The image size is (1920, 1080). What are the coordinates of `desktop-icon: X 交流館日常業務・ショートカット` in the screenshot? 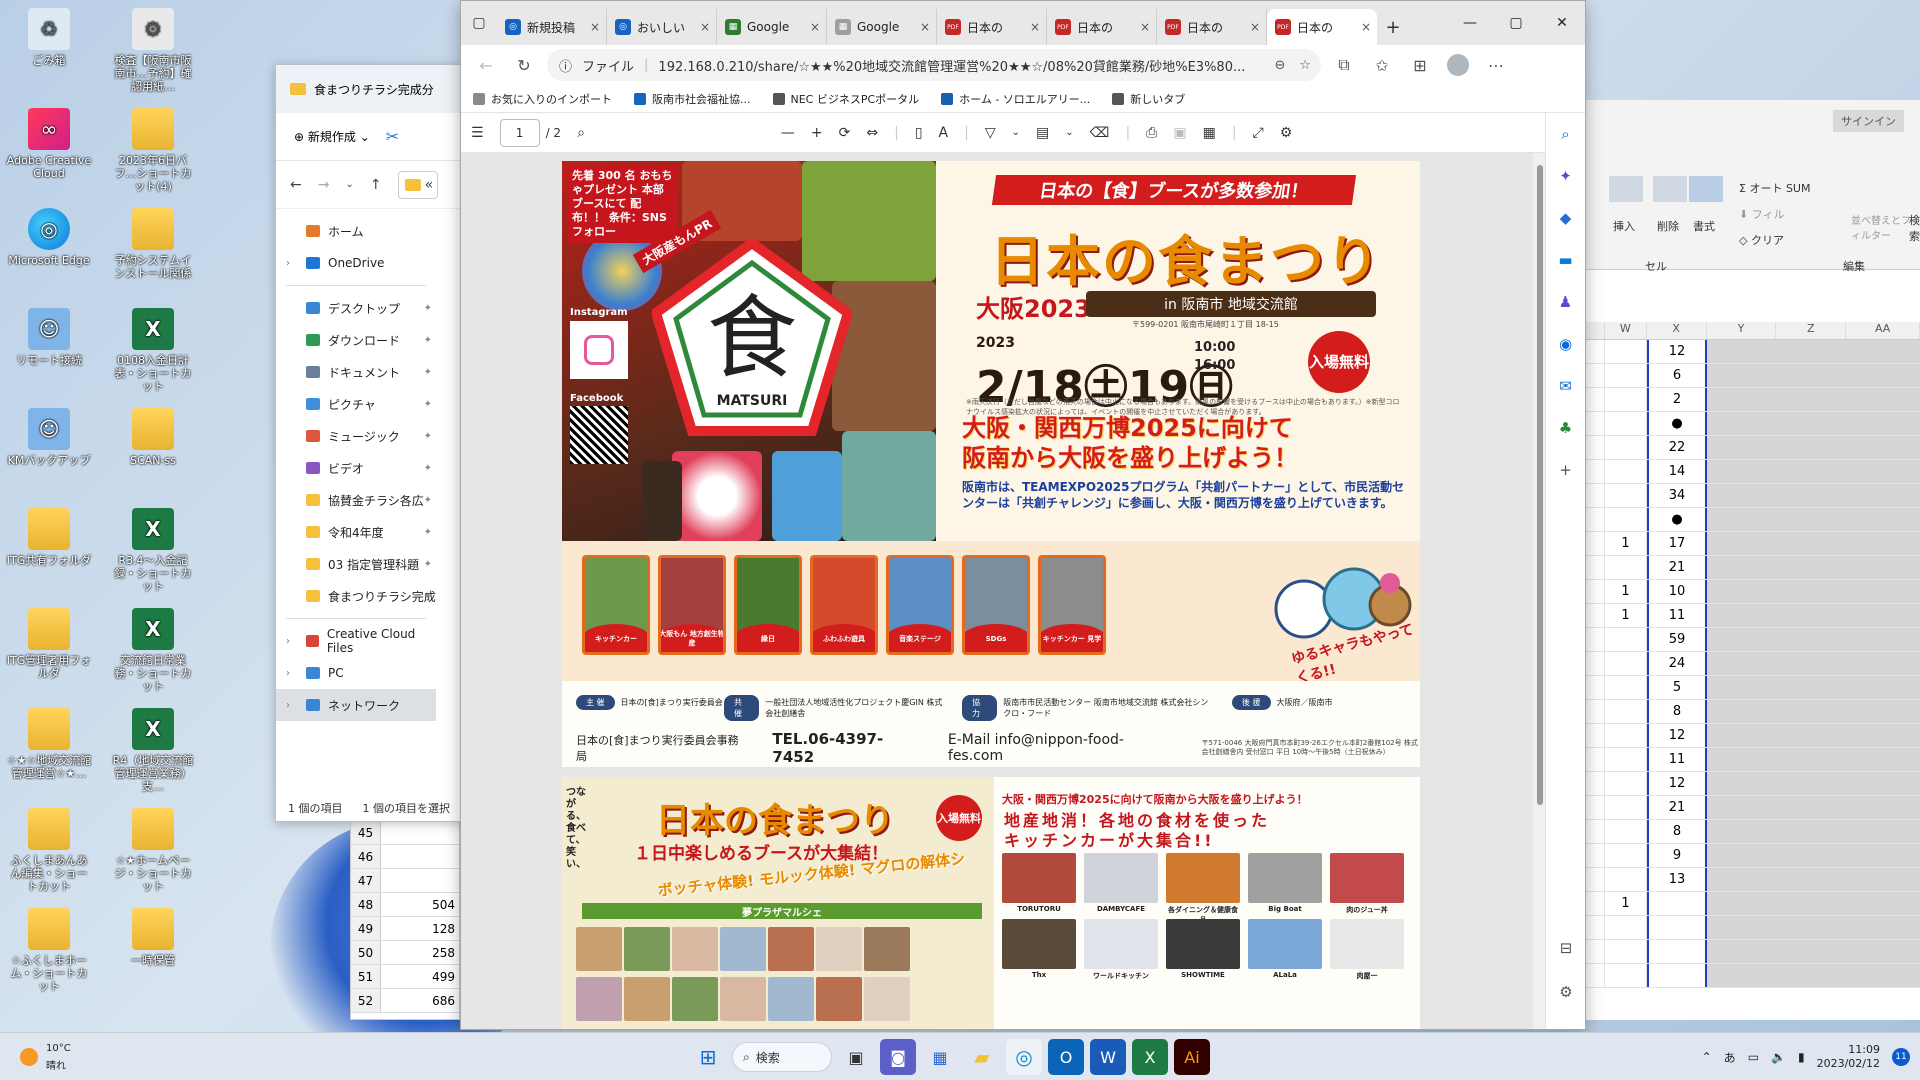 It's located at (153, 650).